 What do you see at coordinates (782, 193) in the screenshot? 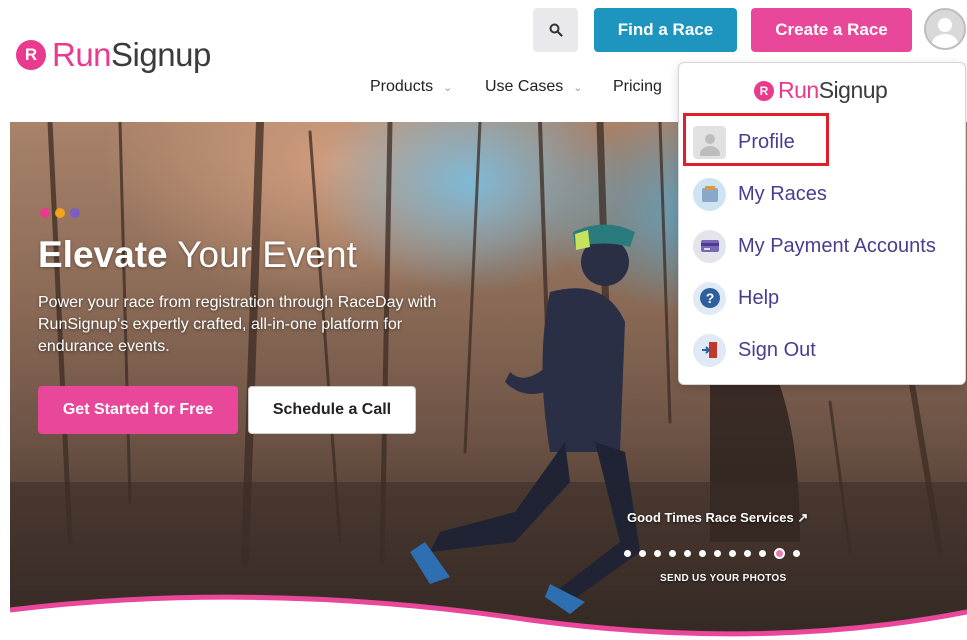
I see `menu-item-label: My Races` at bounding box center [782, 193].